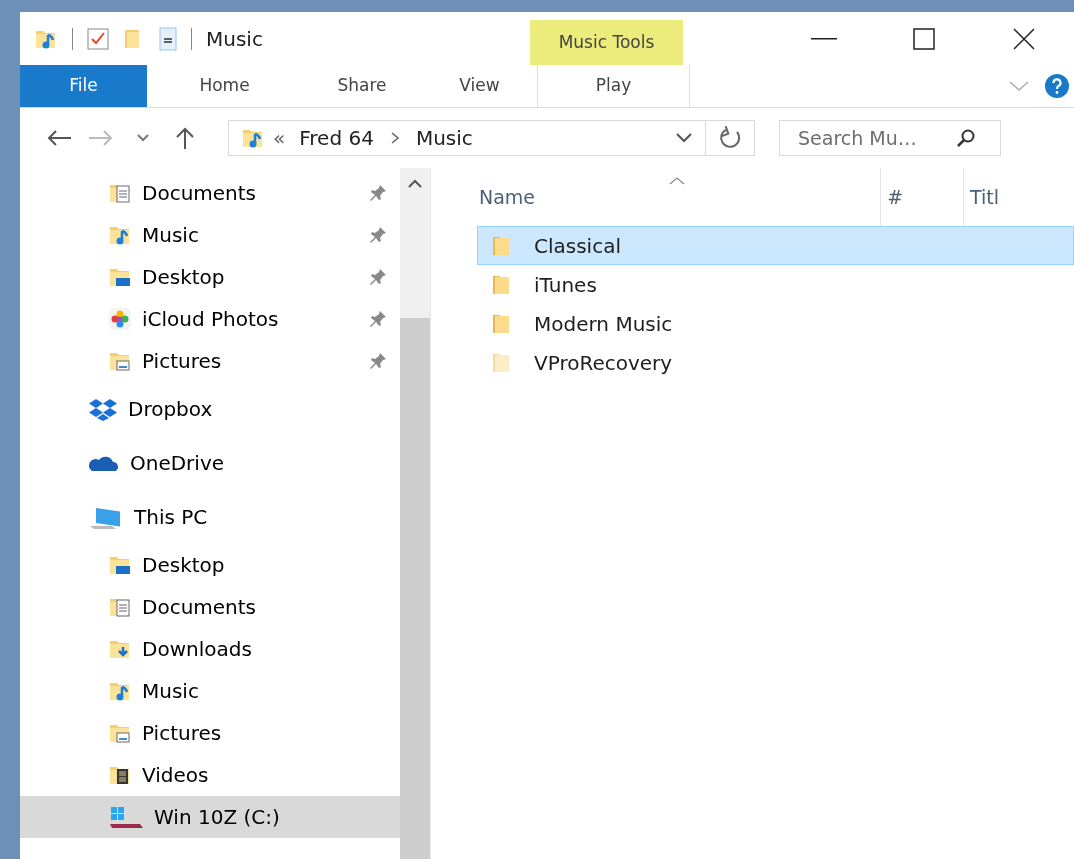 Image resolution: width=1074 pixels, height=859 pixels. Describe the element at coordinates (394, 138) in the screenshot. I see `chevron-right-icon` at that location.